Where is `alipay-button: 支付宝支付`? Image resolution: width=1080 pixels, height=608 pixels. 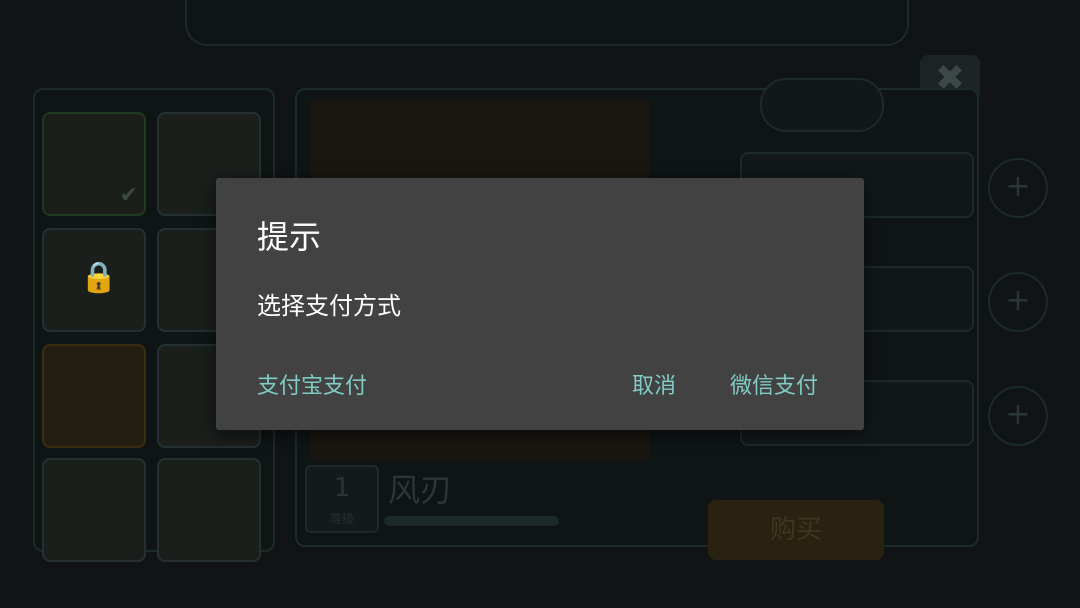 alipay-button: 支付宝支付 is located at coordinates (312, 384).